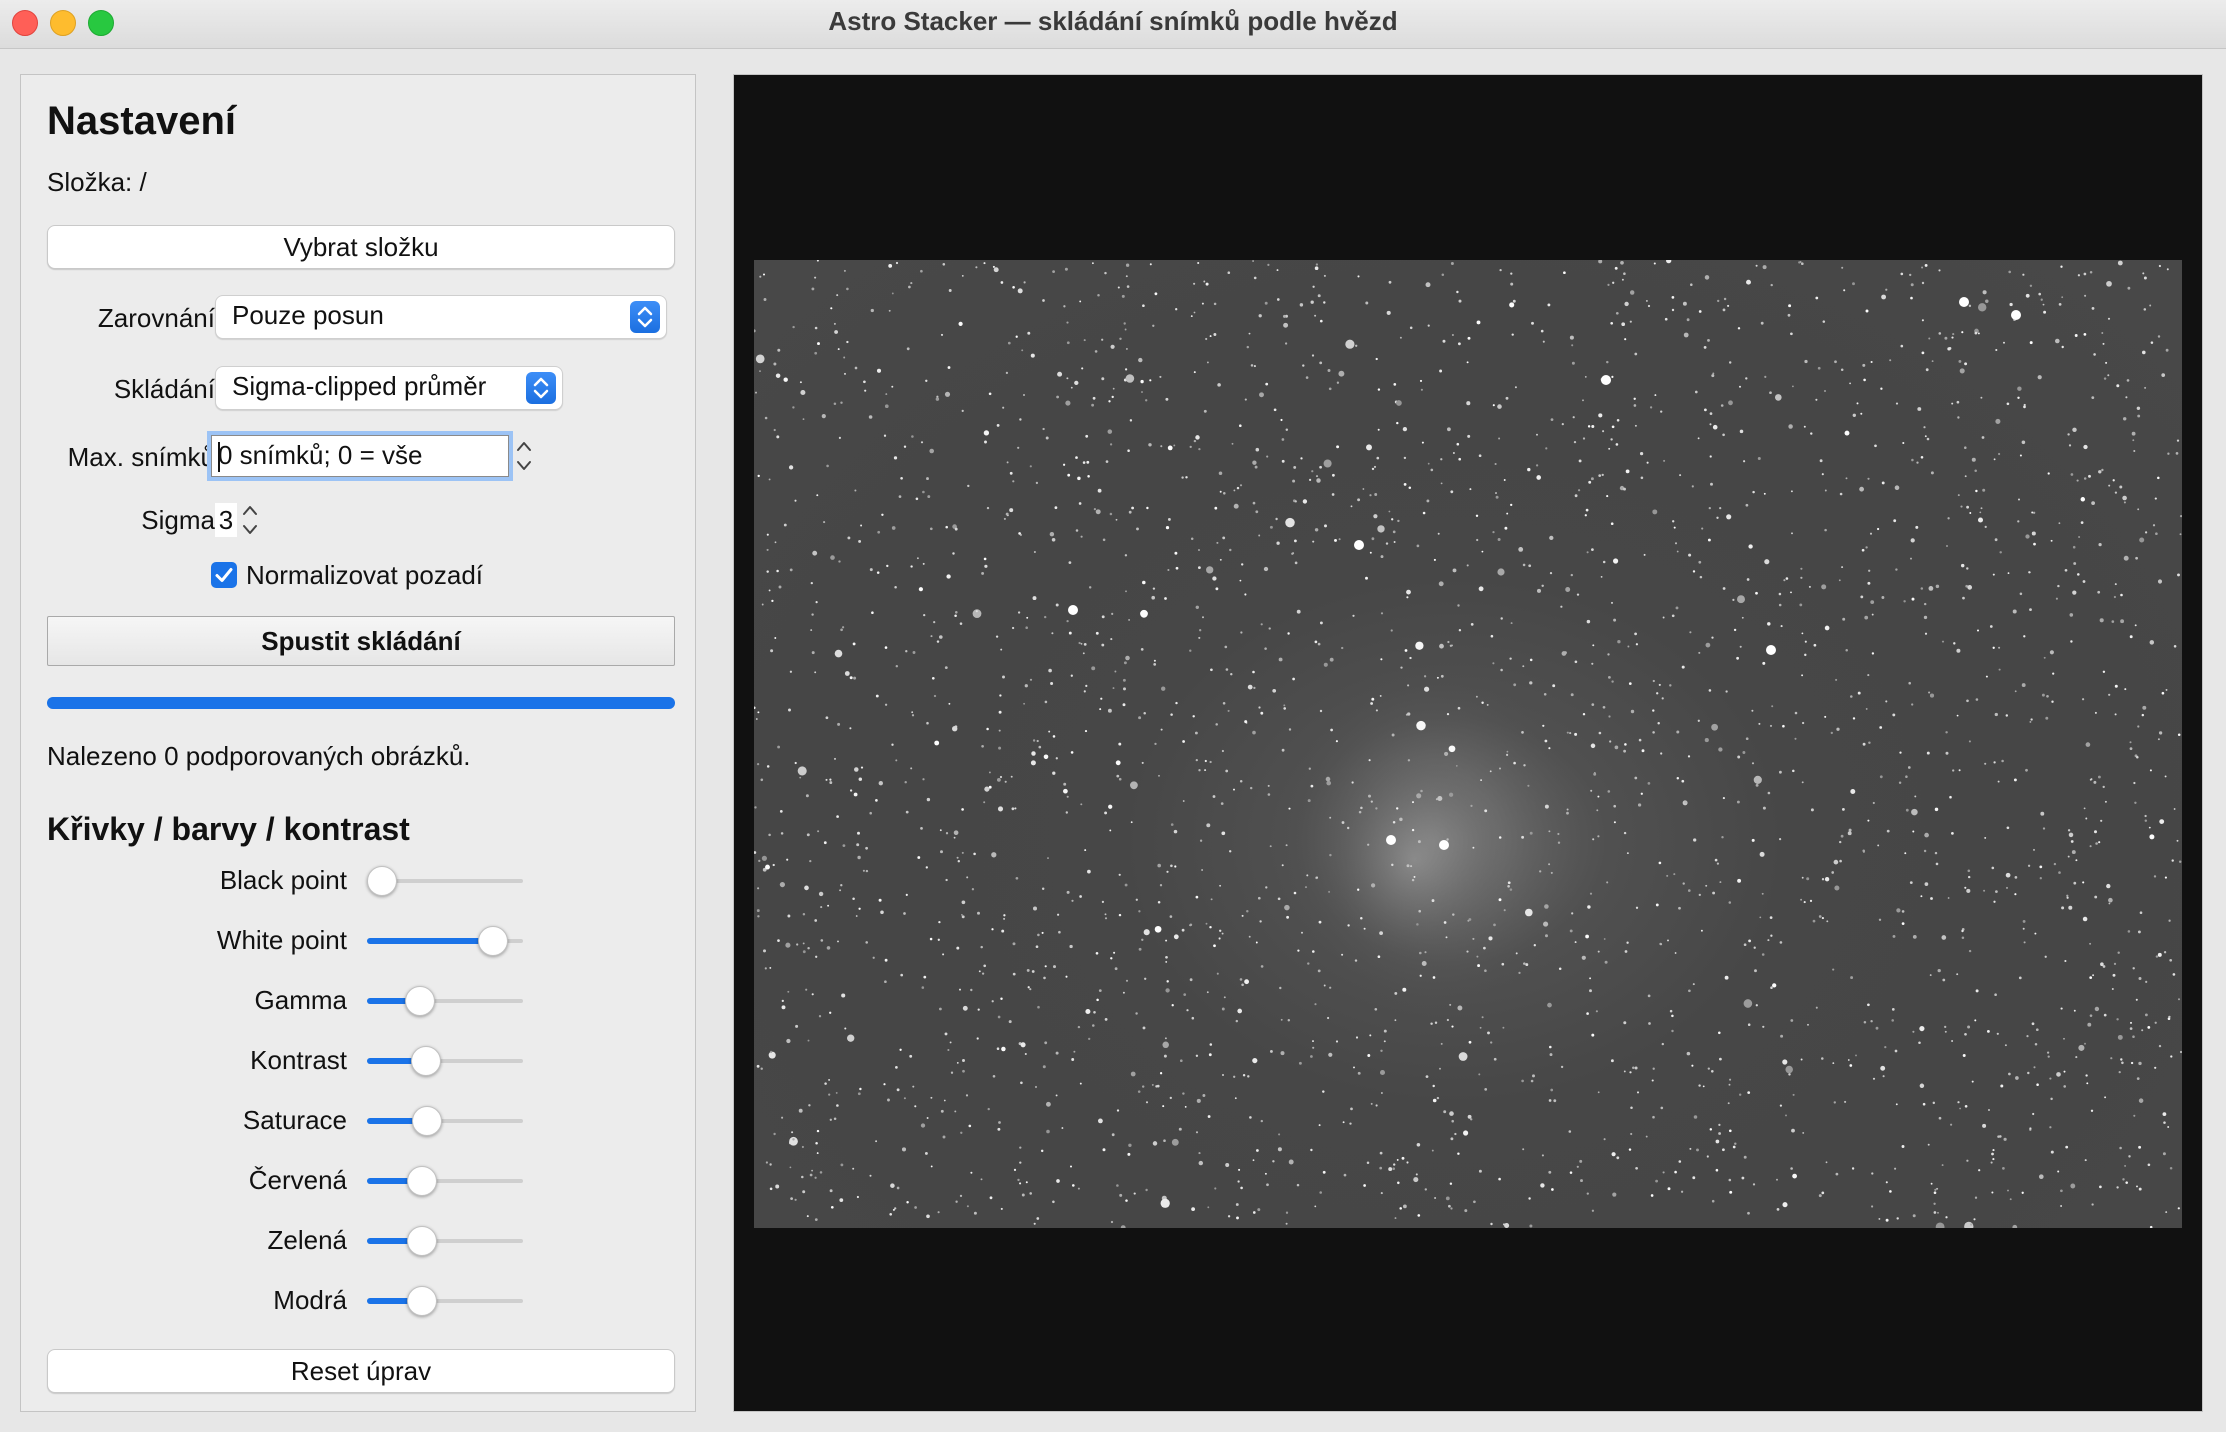 This screenshot has width=2226, height=1432. Describe the element at coordinates (224, 575) in the screenshot. I see `normalize-background-checkbox` at that location.